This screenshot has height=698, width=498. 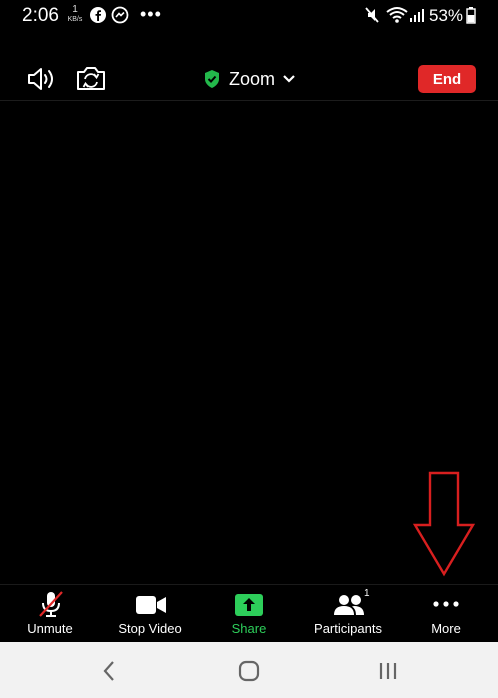 I want to click on status-time: 2:06, so click(x=40, y=15).